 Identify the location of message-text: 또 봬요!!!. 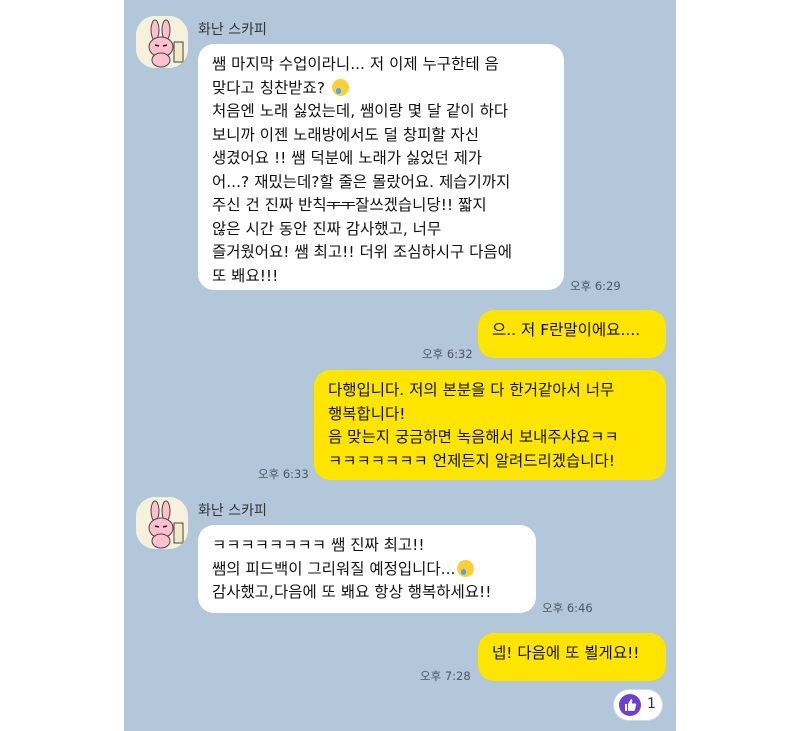
(245, 275).